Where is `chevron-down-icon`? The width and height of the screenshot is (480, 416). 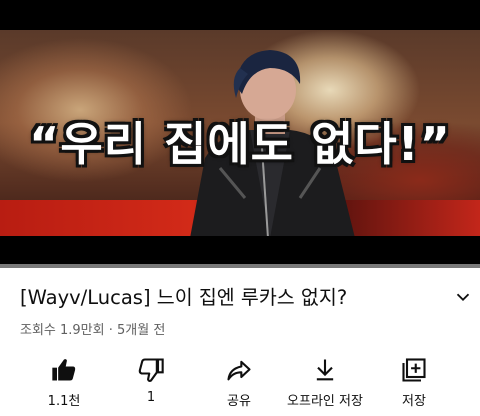
chevron-down-icon is located at coordinates (463, 297).